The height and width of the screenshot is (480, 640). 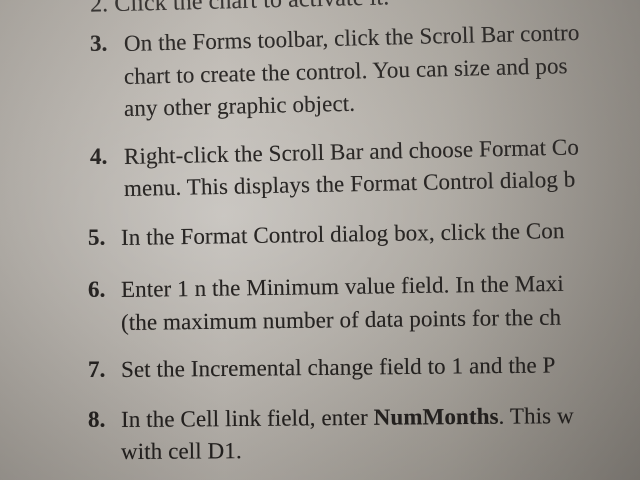 I want to click on step-3-line-3: any other graphic object., so click(x=239, y=105).